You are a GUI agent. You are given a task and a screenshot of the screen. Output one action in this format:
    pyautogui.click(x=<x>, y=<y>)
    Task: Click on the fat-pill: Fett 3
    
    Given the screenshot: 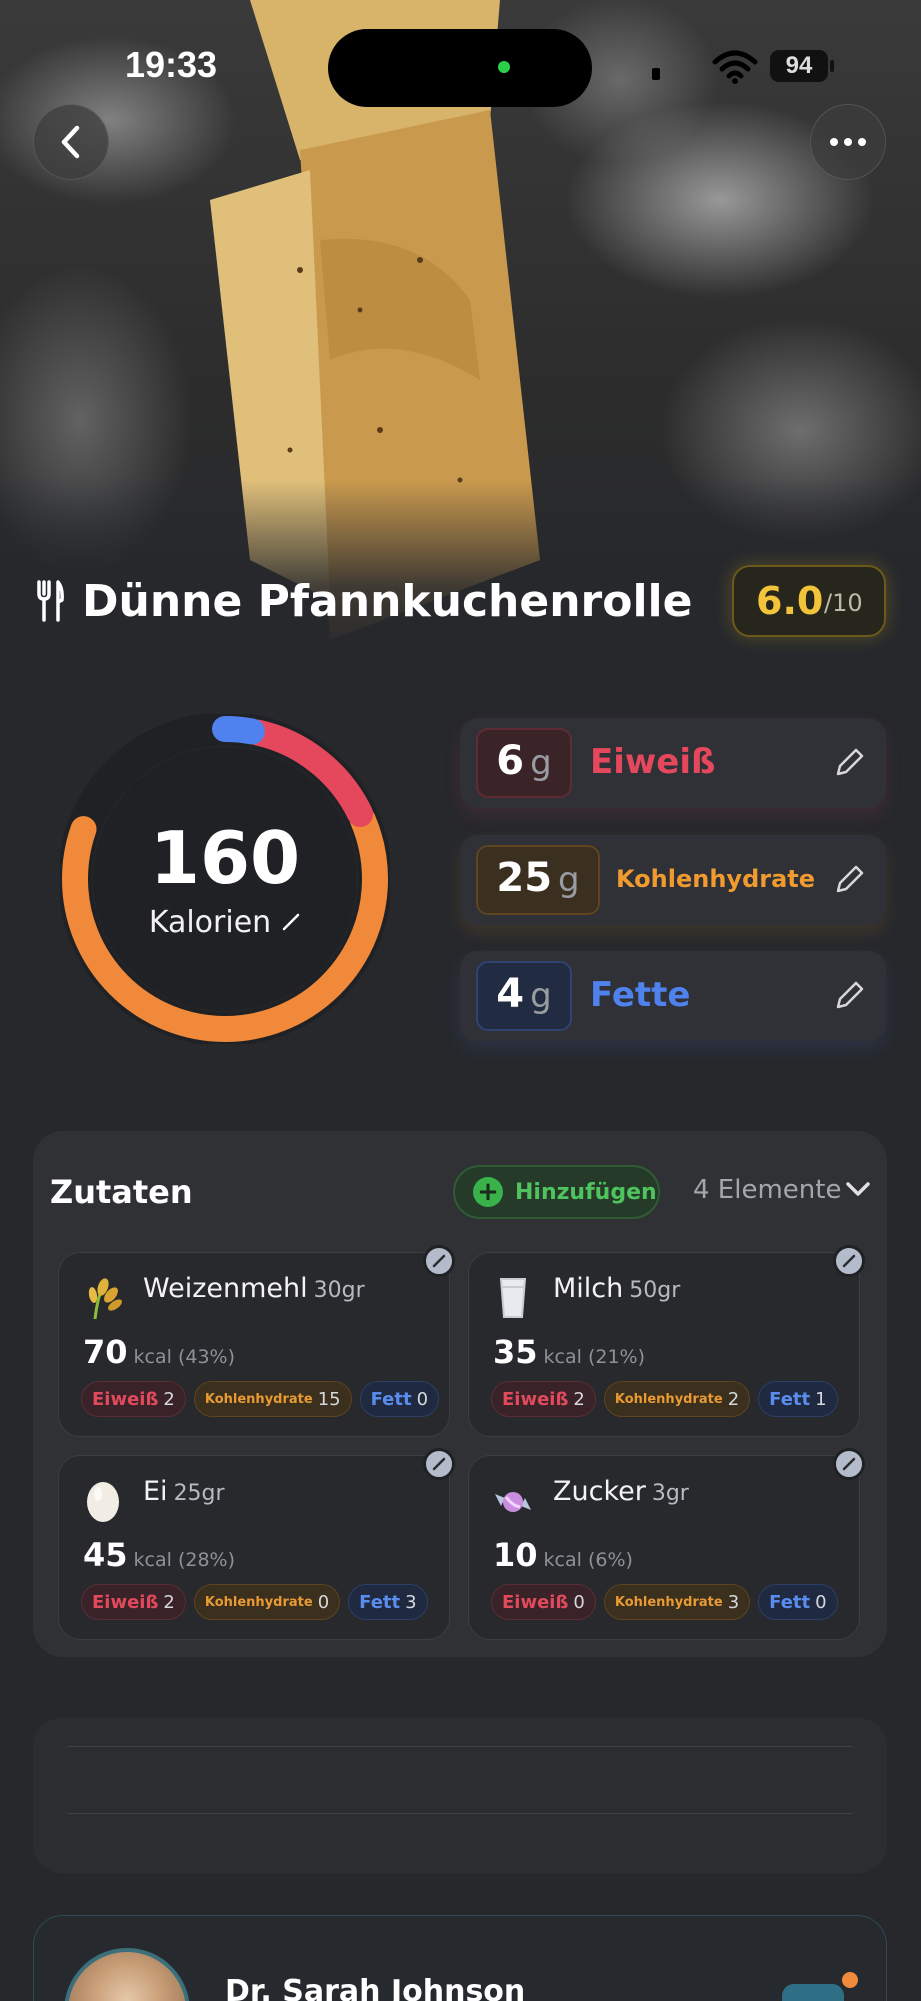 What is the action you would take?
    pyautogui.click(x=388, y=1602)
    